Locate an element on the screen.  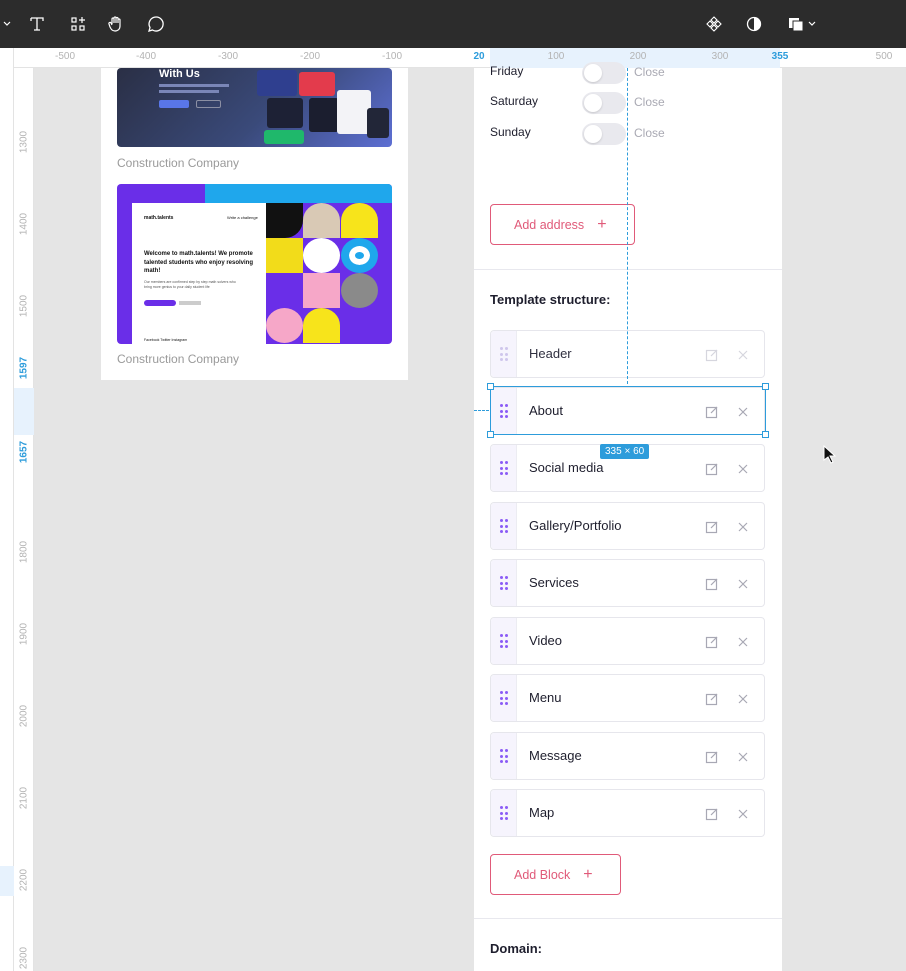
ruler-label: 100 is located at coordinates (556, 56).